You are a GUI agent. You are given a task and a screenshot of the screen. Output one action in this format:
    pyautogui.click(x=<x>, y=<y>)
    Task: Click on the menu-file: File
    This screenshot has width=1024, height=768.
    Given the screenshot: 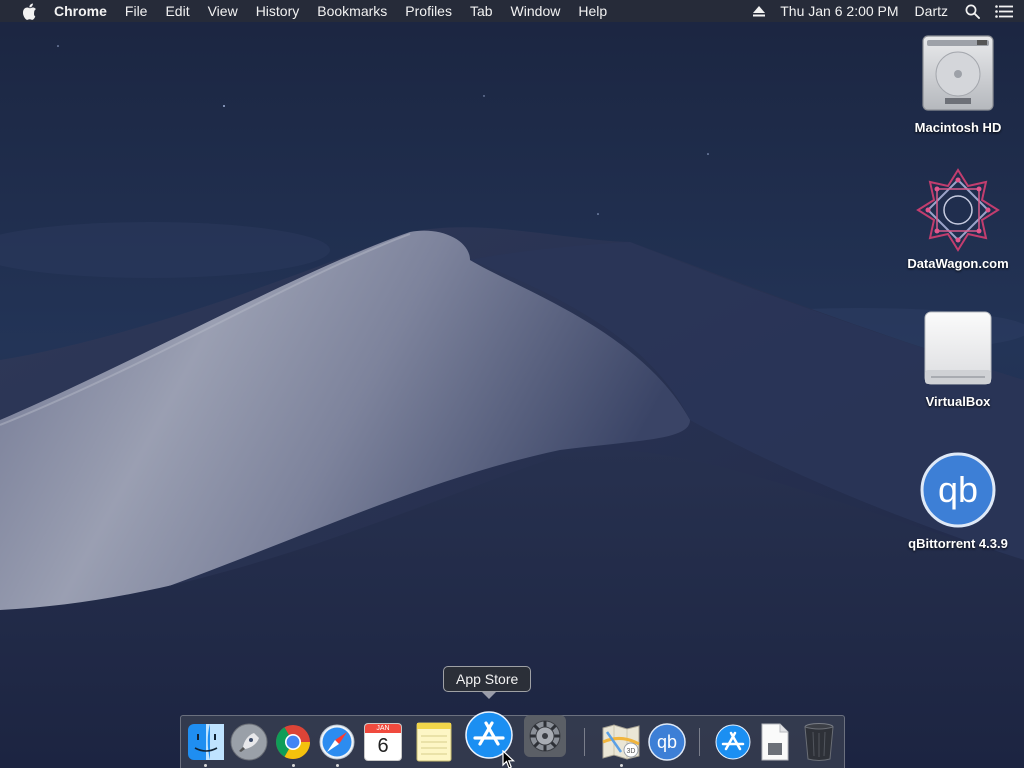 What is the action you would take?
    pyautogui.click(x=136, y=11)
    